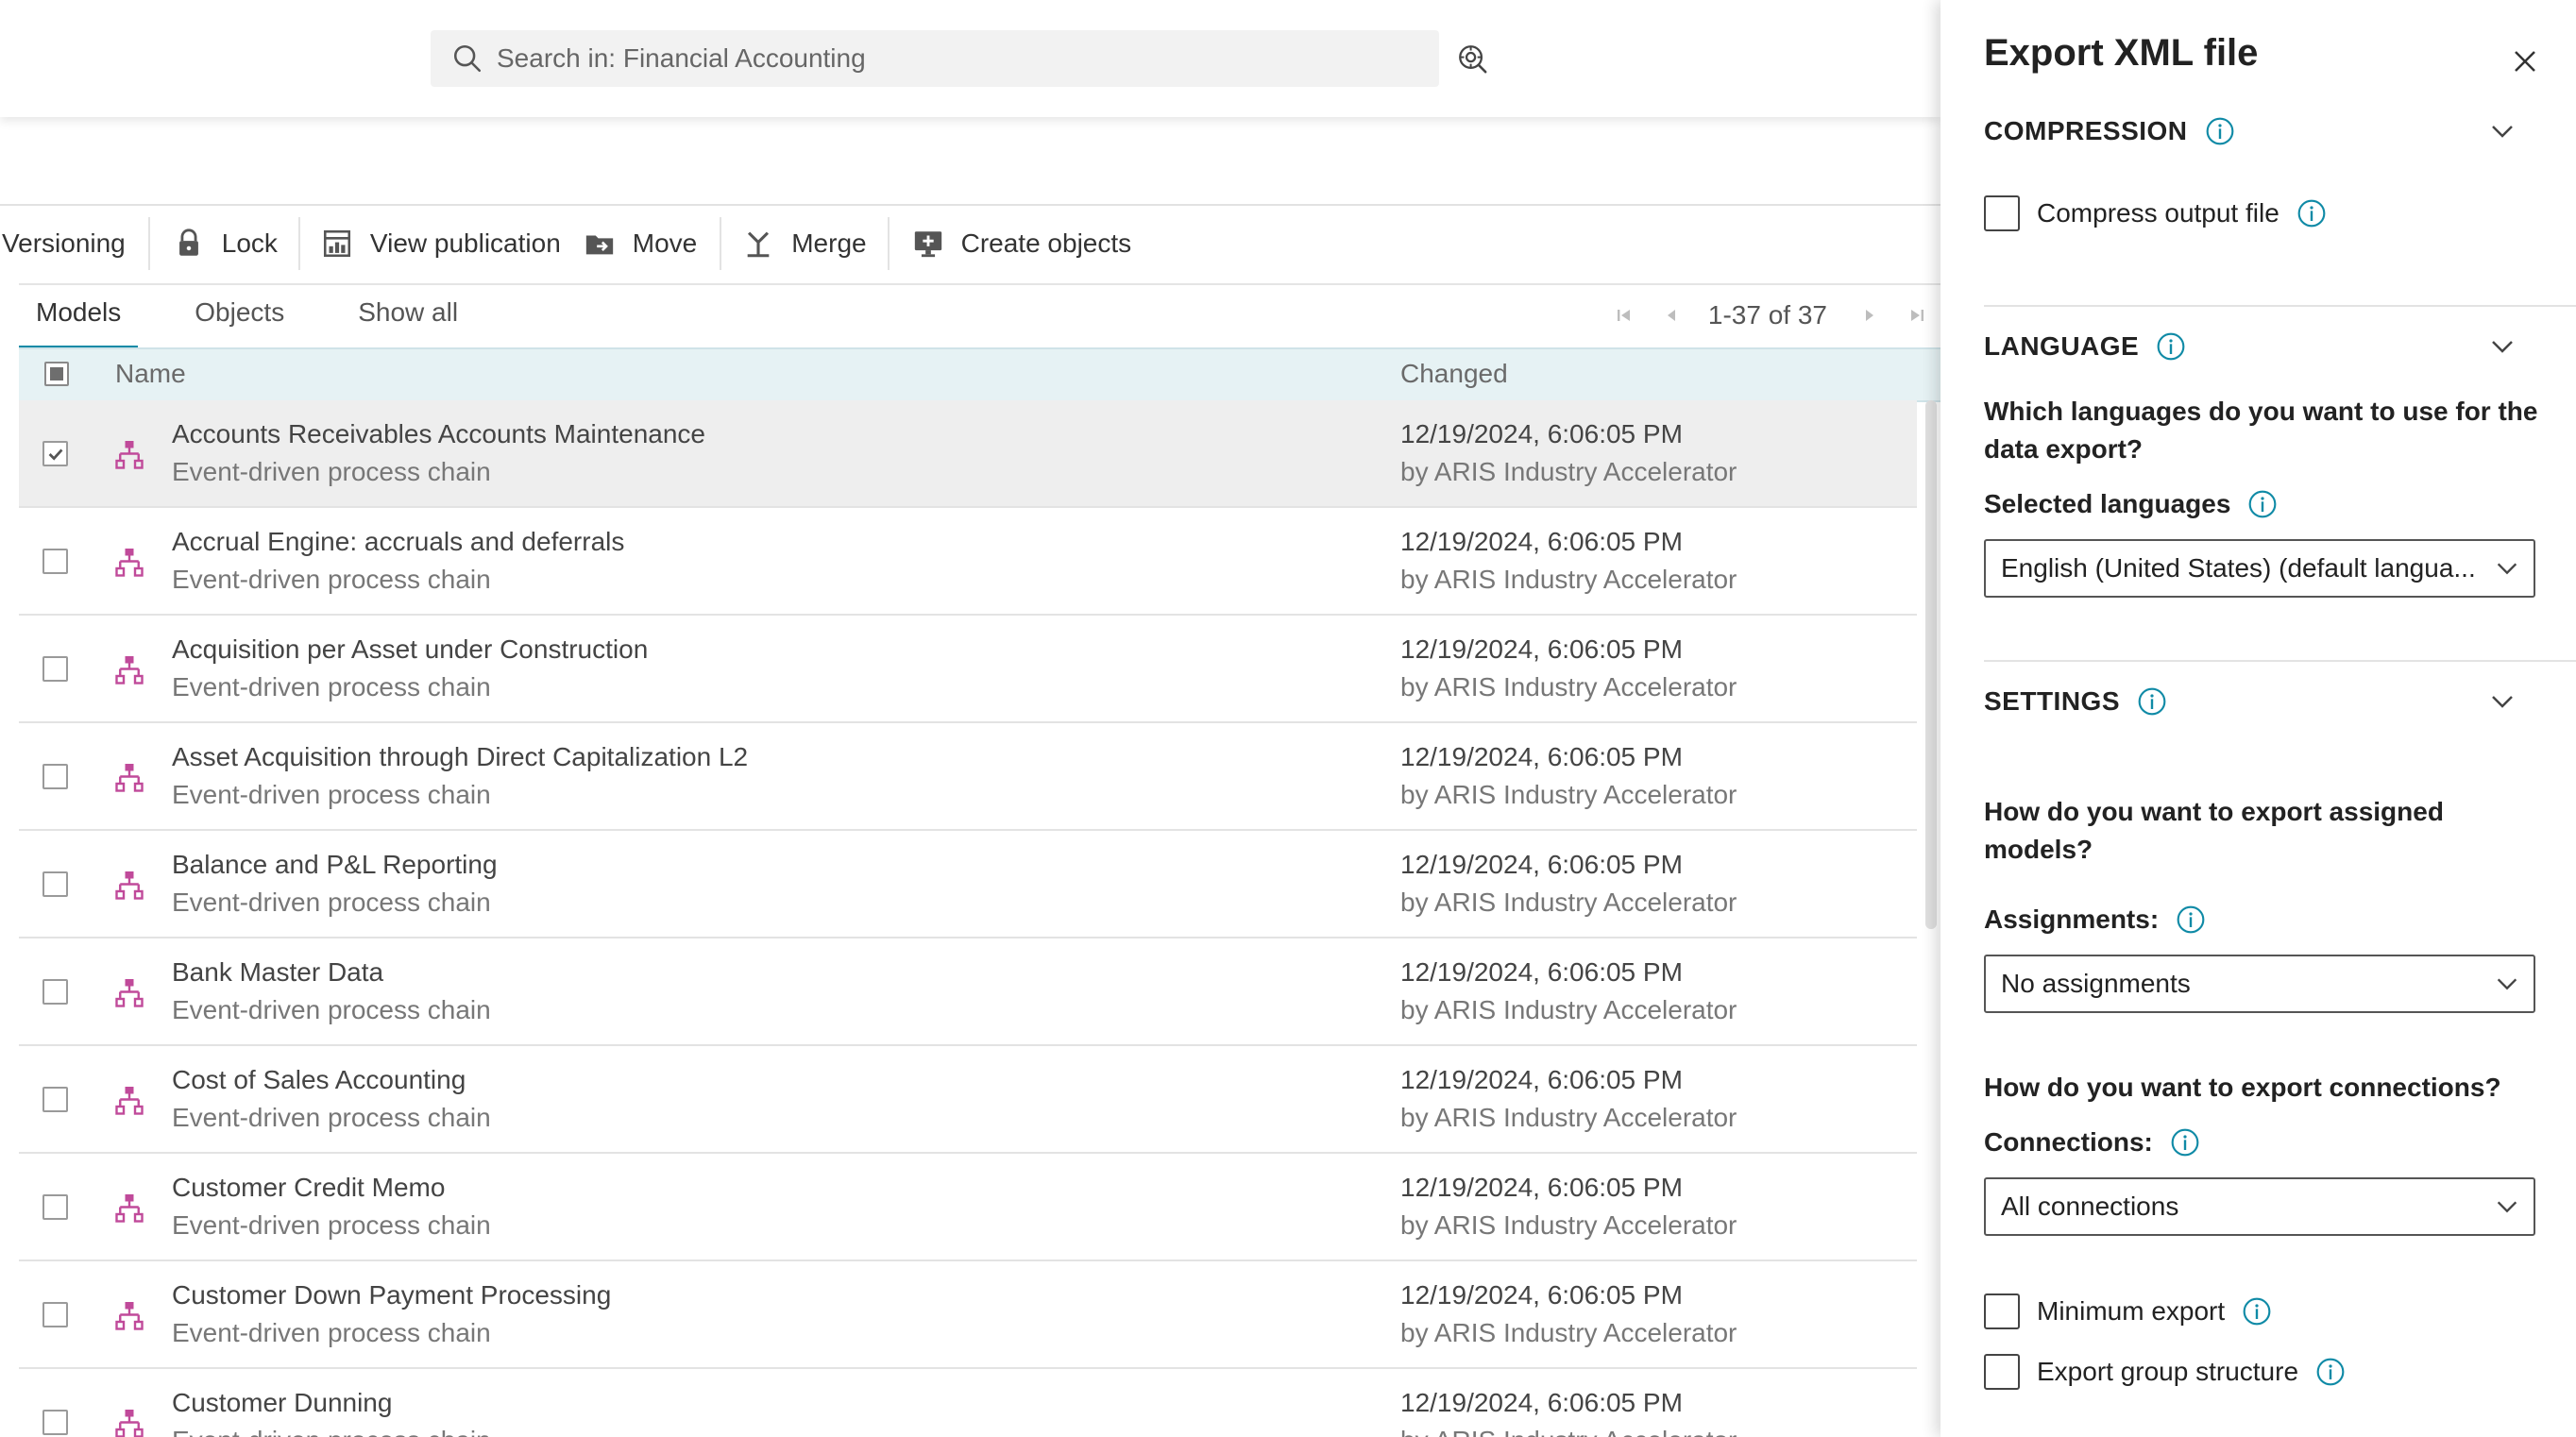  What do you see at coordinates (1021, 243) in the screenshot?
I see `create-objects-button: Create objects` at bounding box center [1021, 243].